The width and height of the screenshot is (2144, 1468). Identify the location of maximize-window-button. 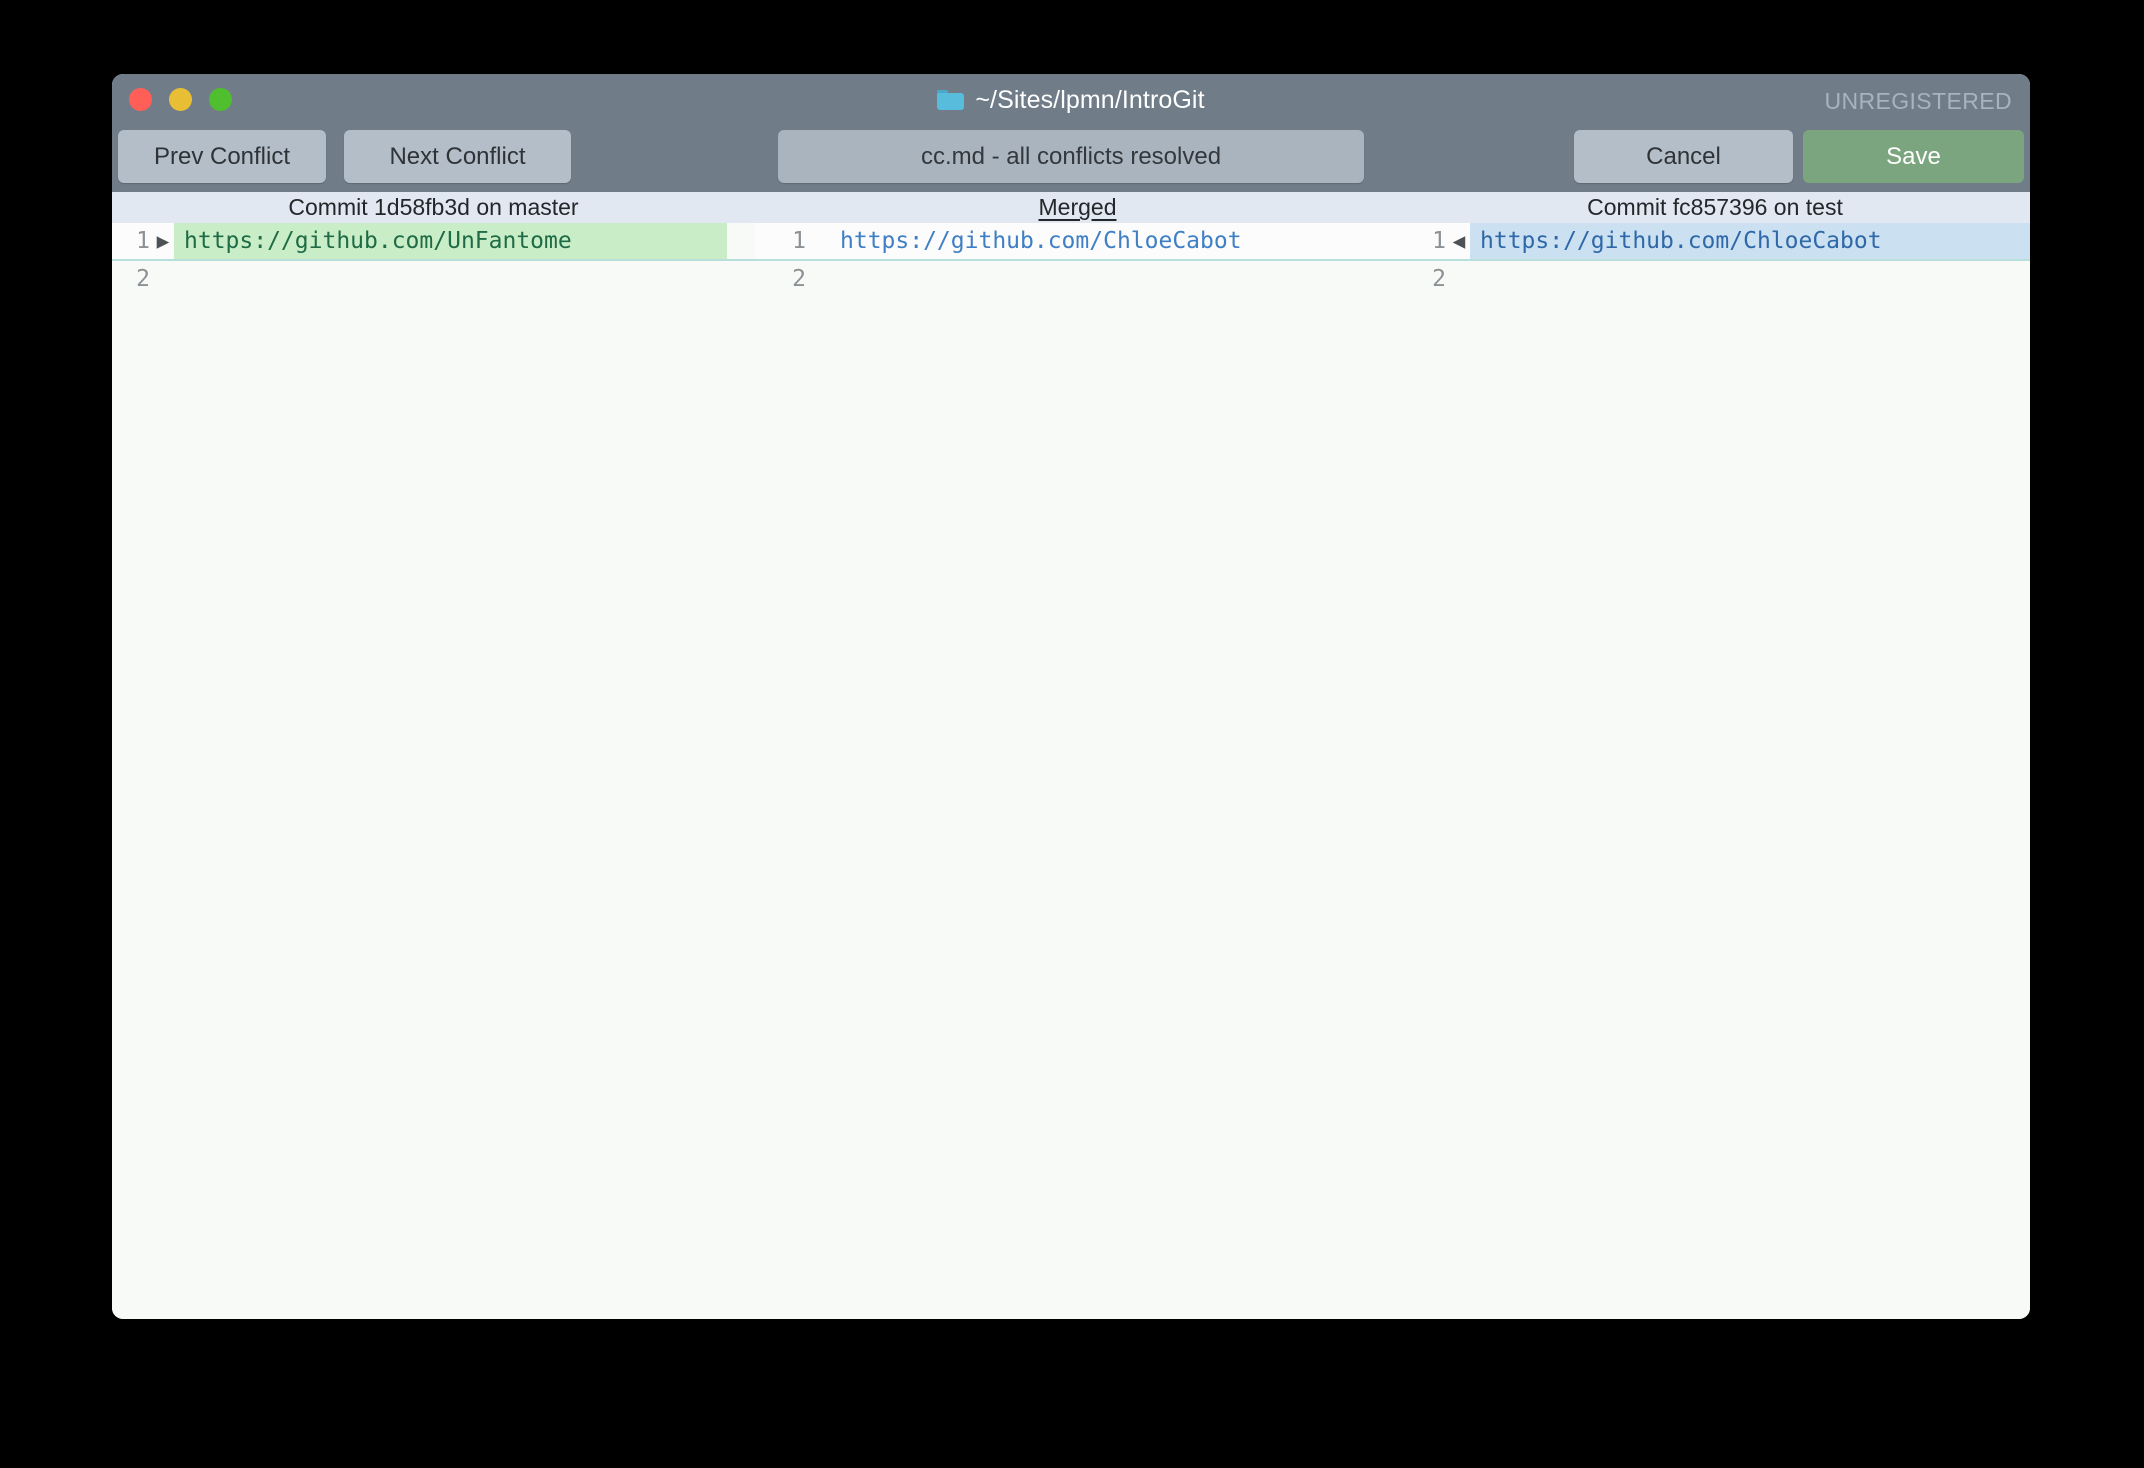
(220, 99).